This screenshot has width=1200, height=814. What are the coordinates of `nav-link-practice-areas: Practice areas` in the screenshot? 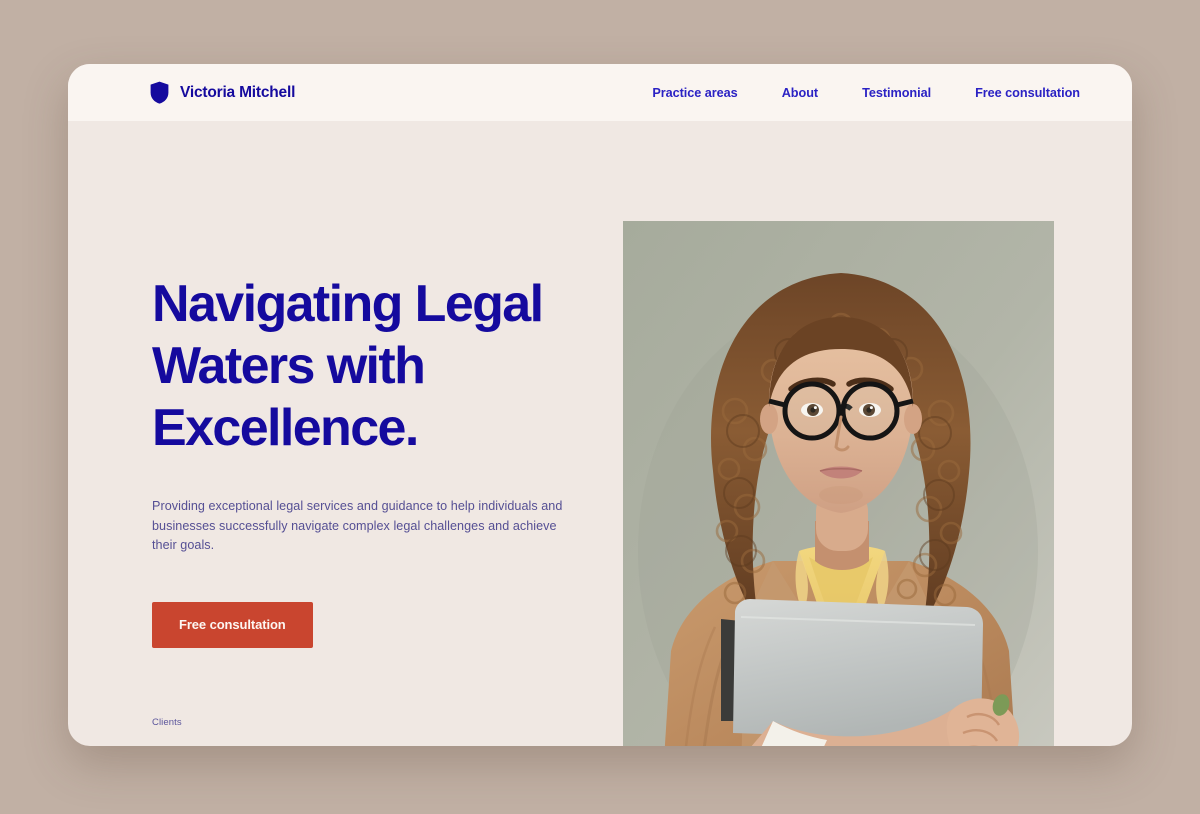 It's located at (694, 93).